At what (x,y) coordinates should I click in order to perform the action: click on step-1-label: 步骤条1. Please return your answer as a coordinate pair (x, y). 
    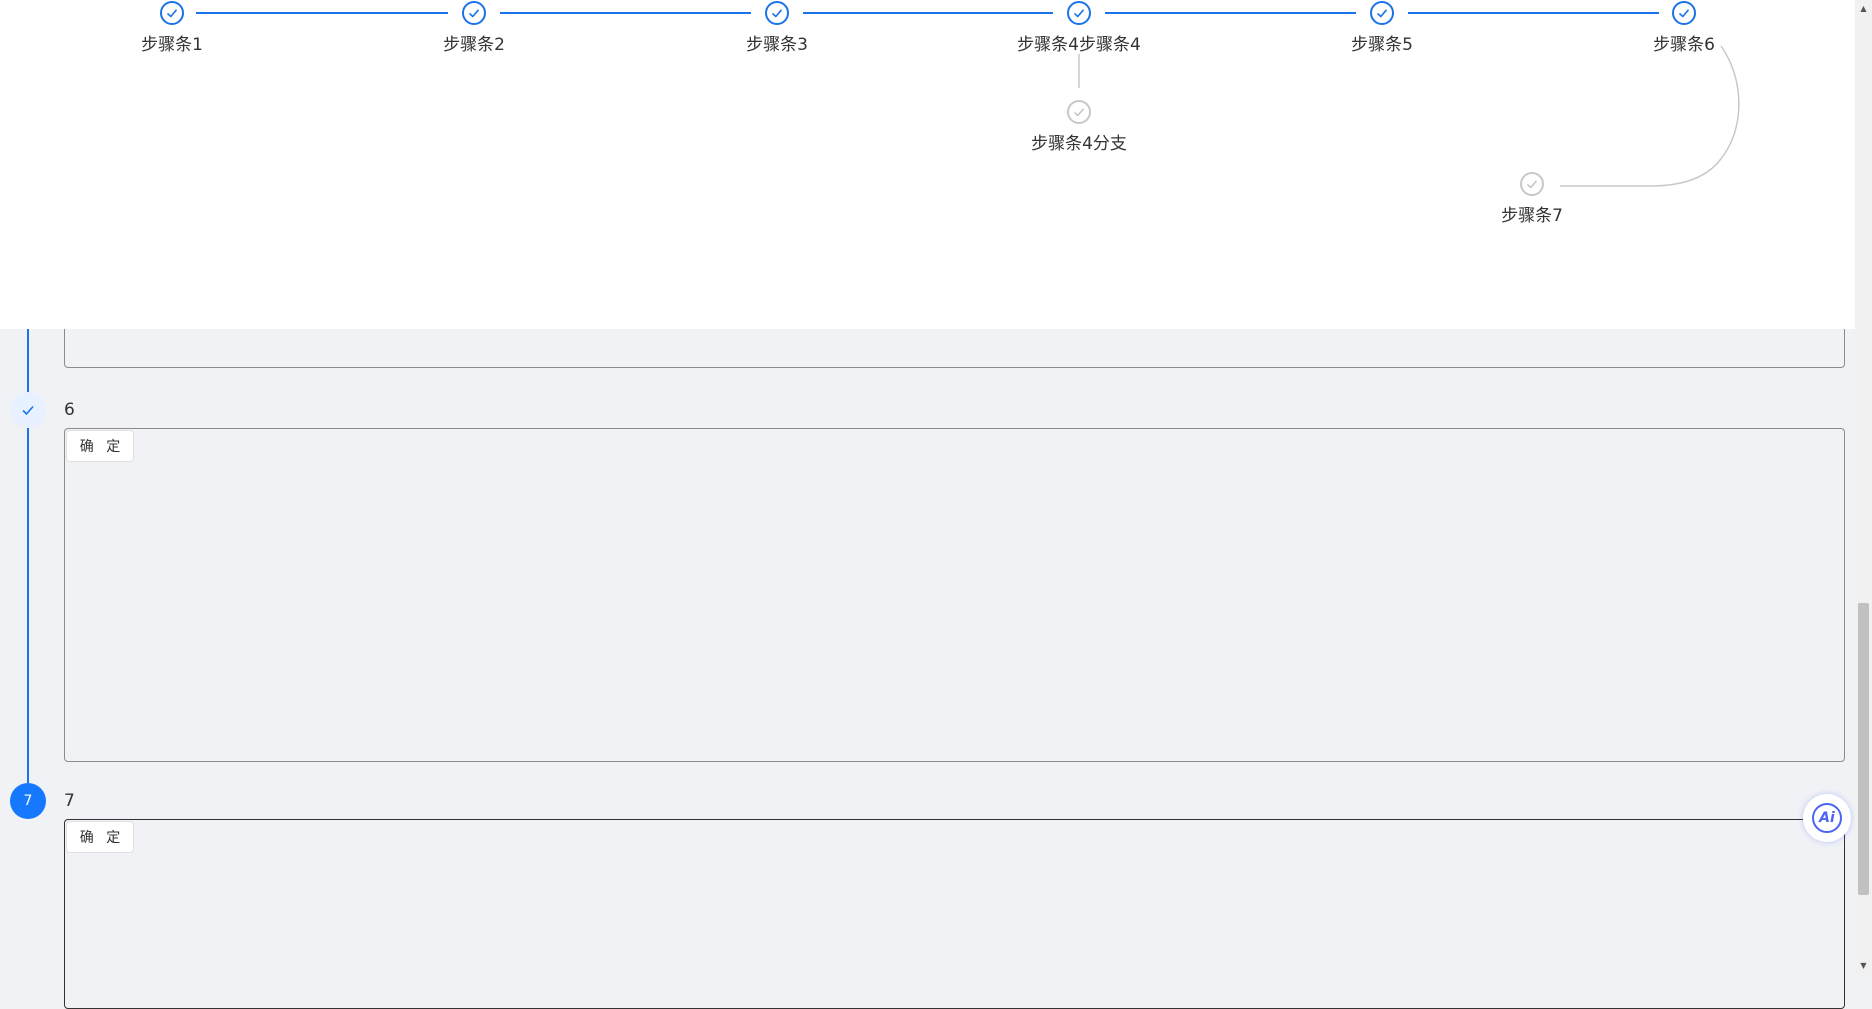
    Looking at the image, I should click on (172, 45).